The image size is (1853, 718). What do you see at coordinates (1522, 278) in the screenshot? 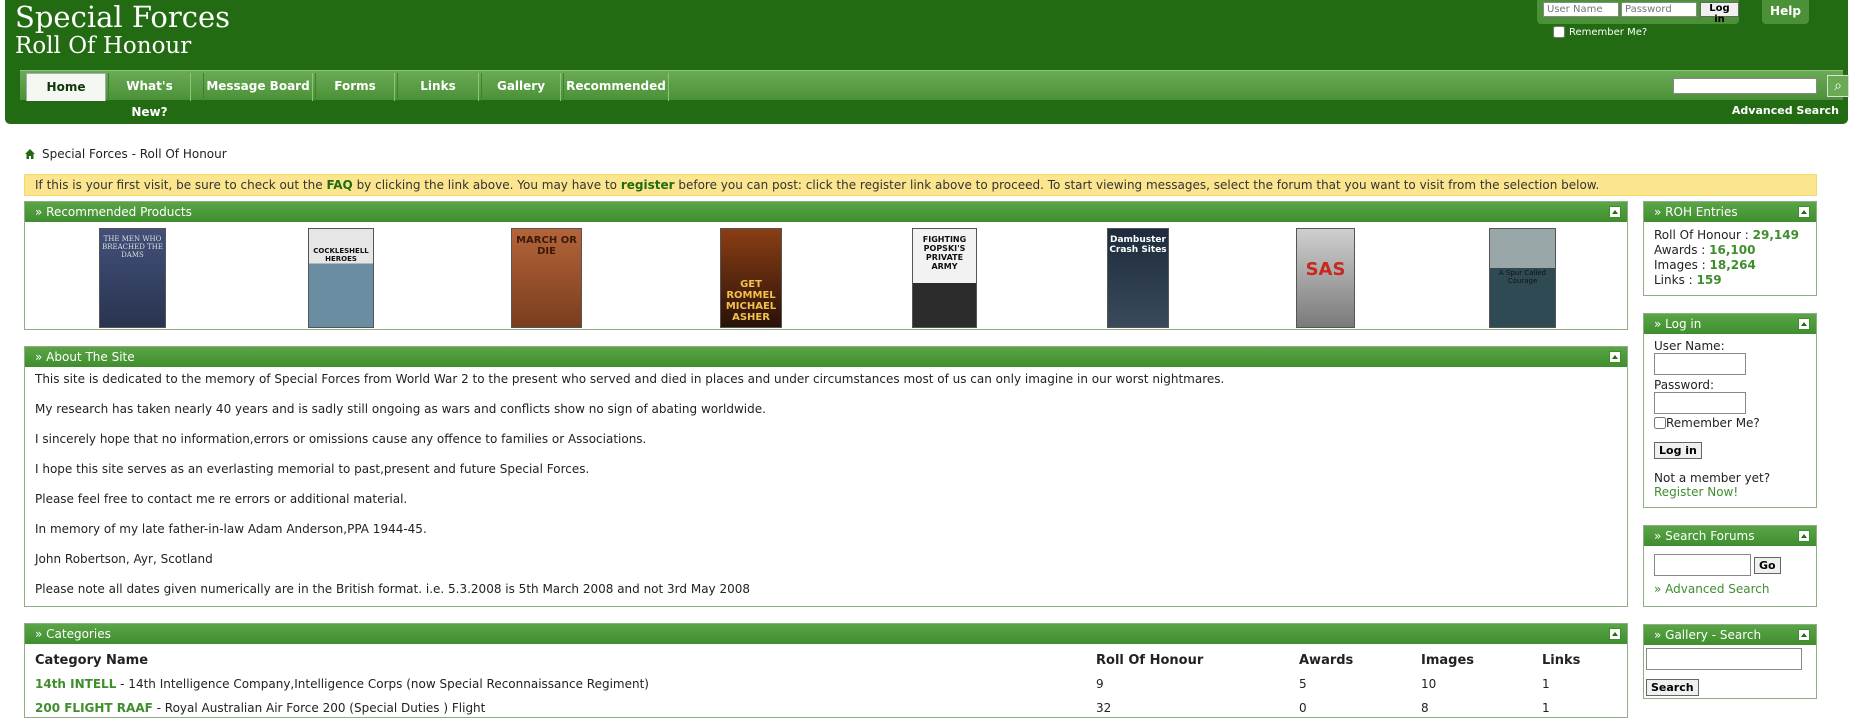
I see `book-cover: A Spur Called Courage` at bounding box center [1522, 278].